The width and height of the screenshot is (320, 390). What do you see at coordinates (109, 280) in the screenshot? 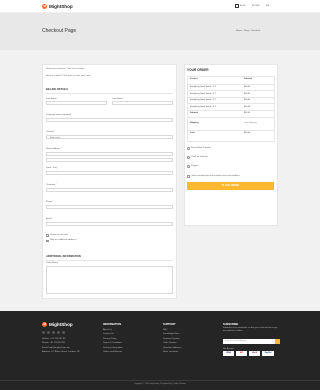
I see `order-notes-textarea` at bounding box center [109, 280].